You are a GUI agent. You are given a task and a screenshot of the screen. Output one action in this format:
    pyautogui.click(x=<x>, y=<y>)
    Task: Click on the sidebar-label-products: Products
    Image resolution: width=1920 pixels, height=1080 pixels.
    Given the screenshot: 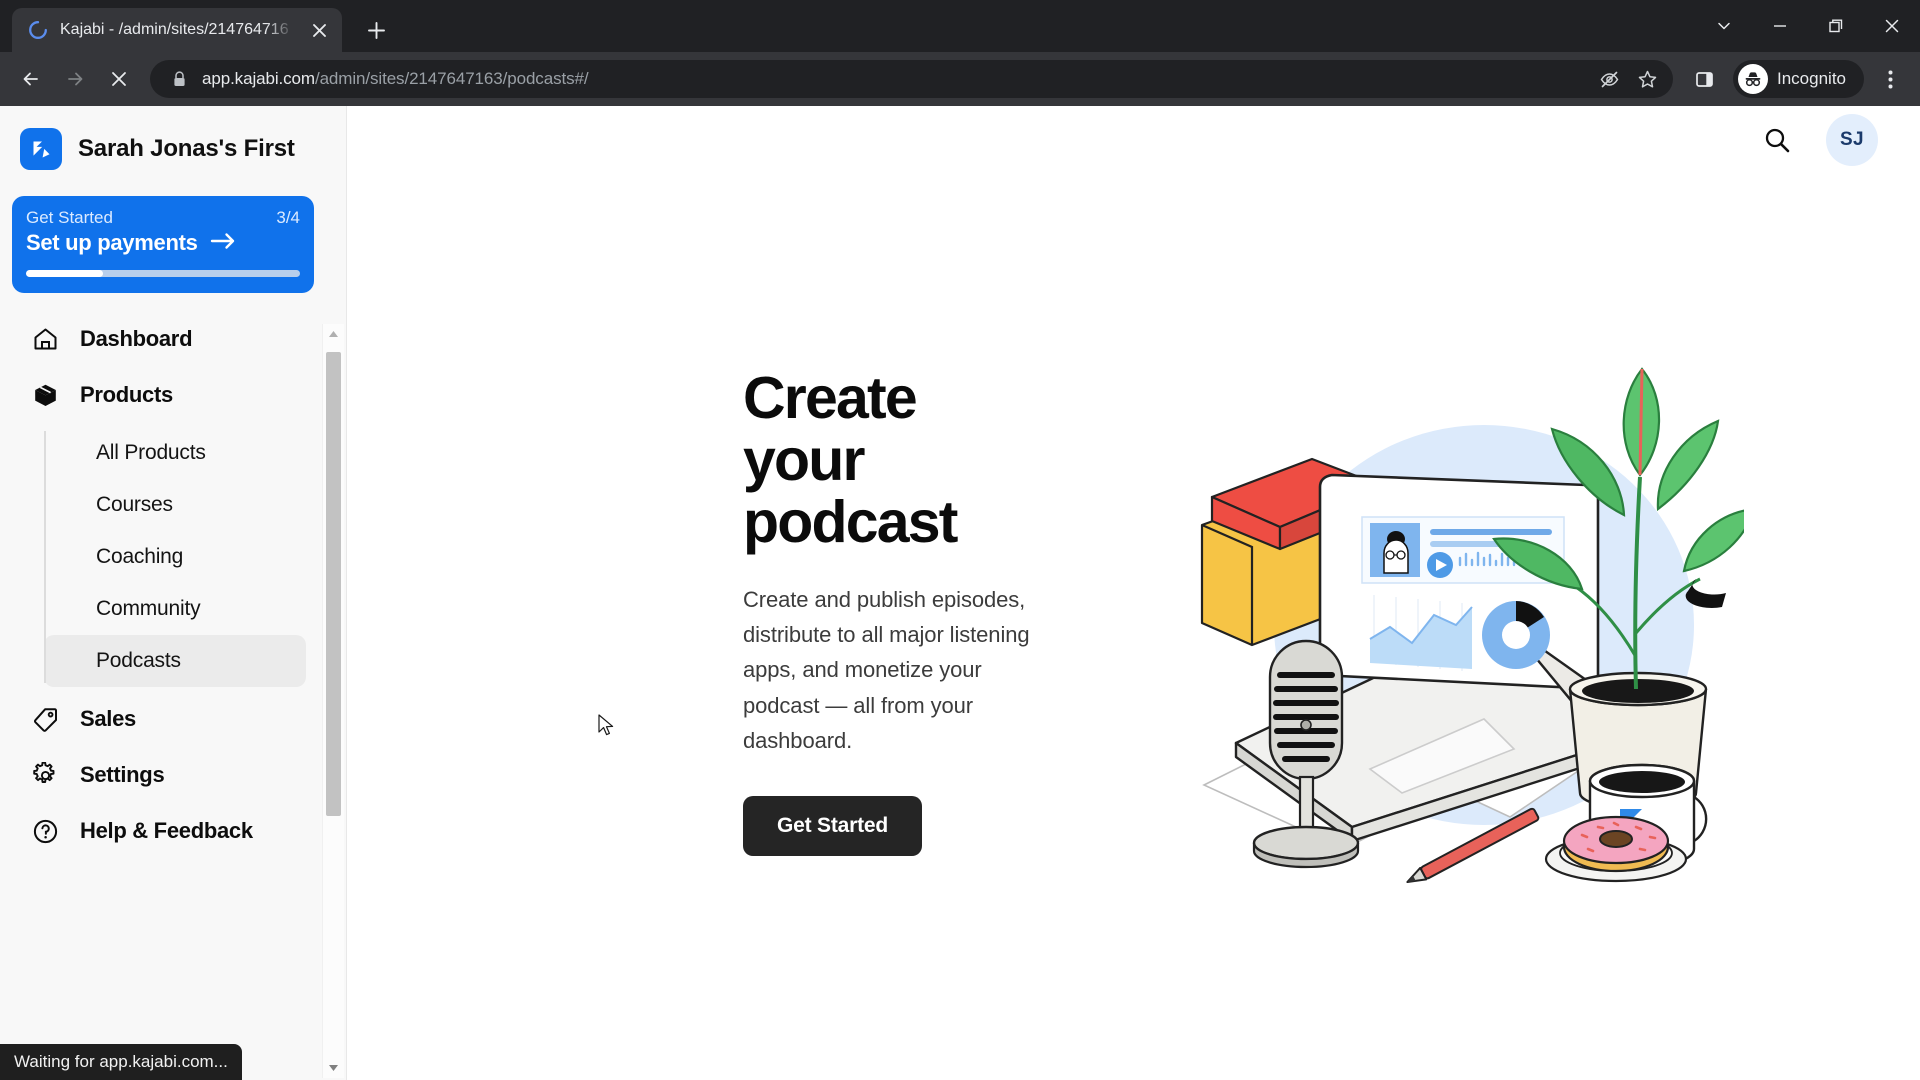 What is the action you would take?
    pyautogui.click(x=126, y=394)
    